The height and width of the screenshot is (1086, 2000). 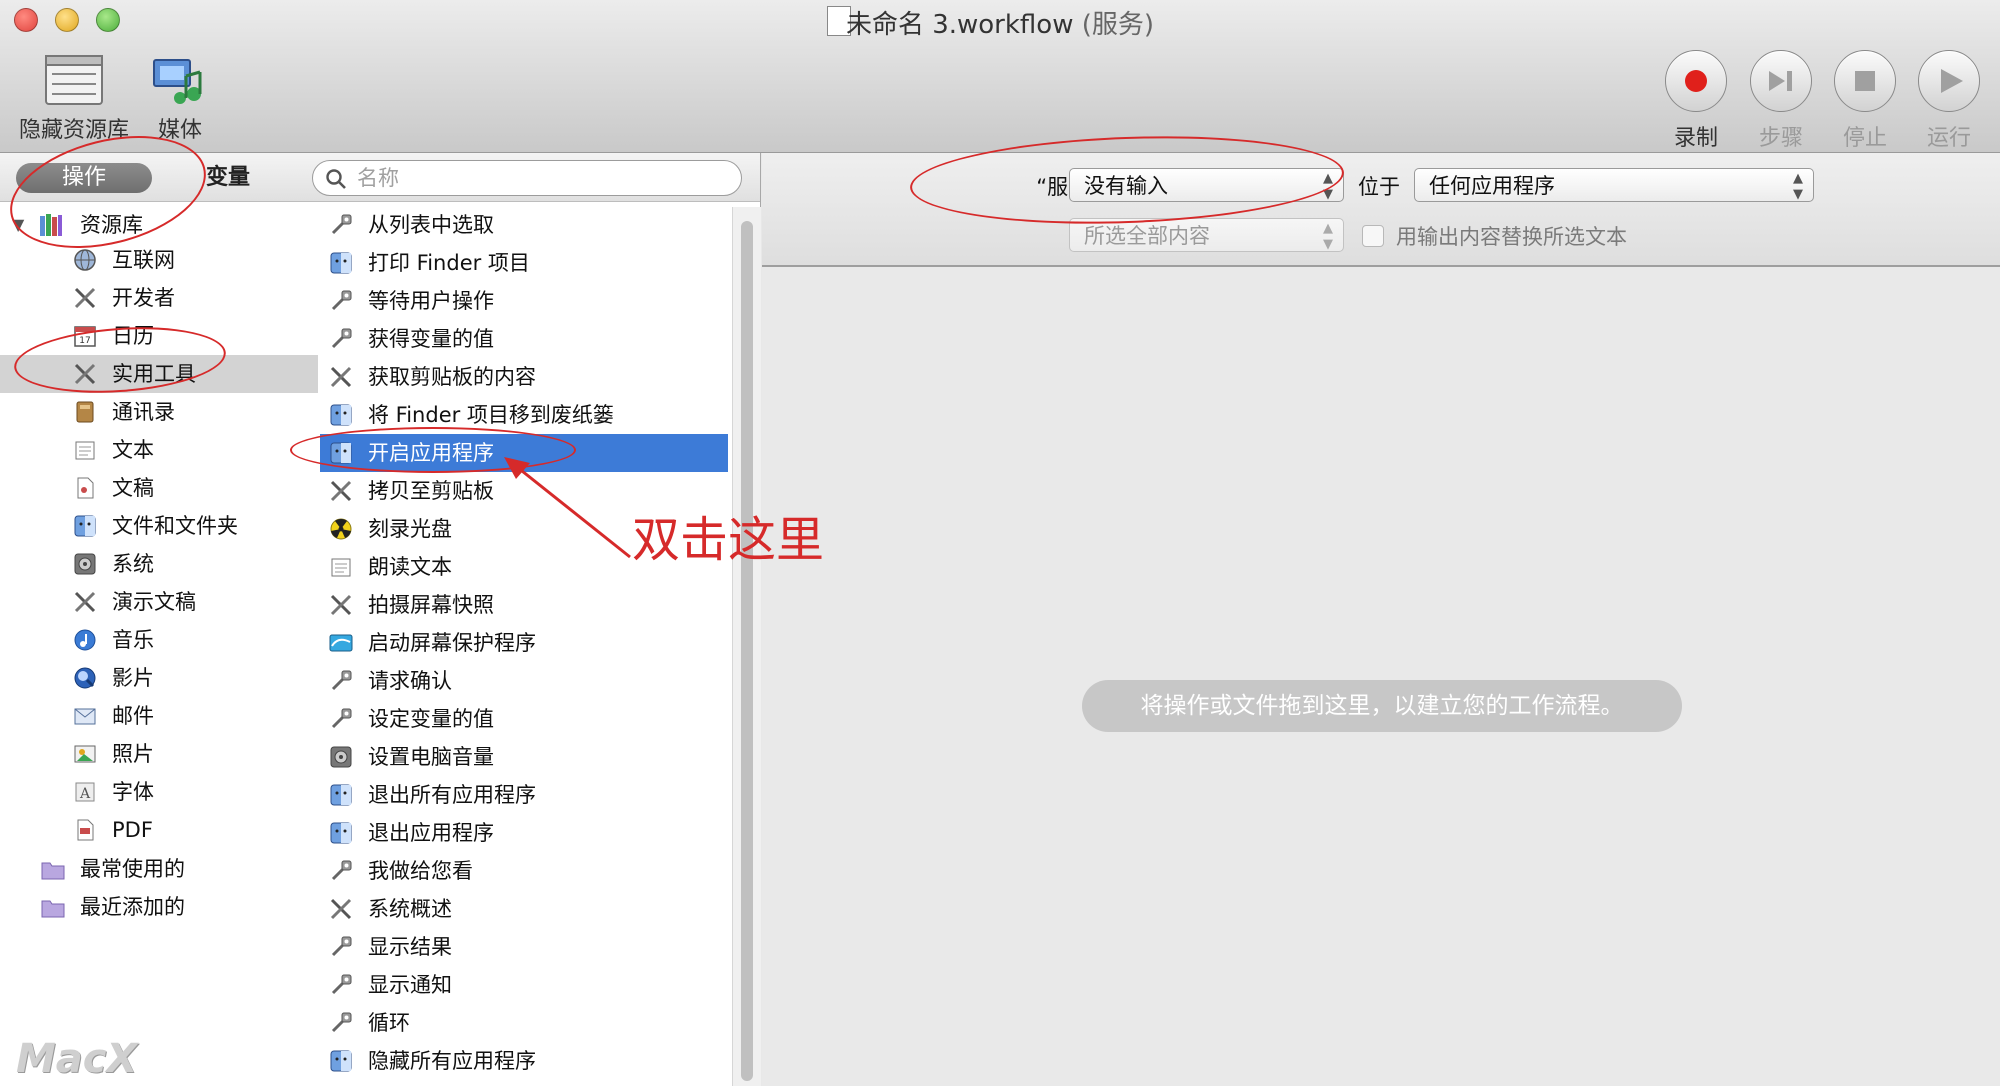 I want to click on library-item-label: 文稿, so click(x=133, y=488).